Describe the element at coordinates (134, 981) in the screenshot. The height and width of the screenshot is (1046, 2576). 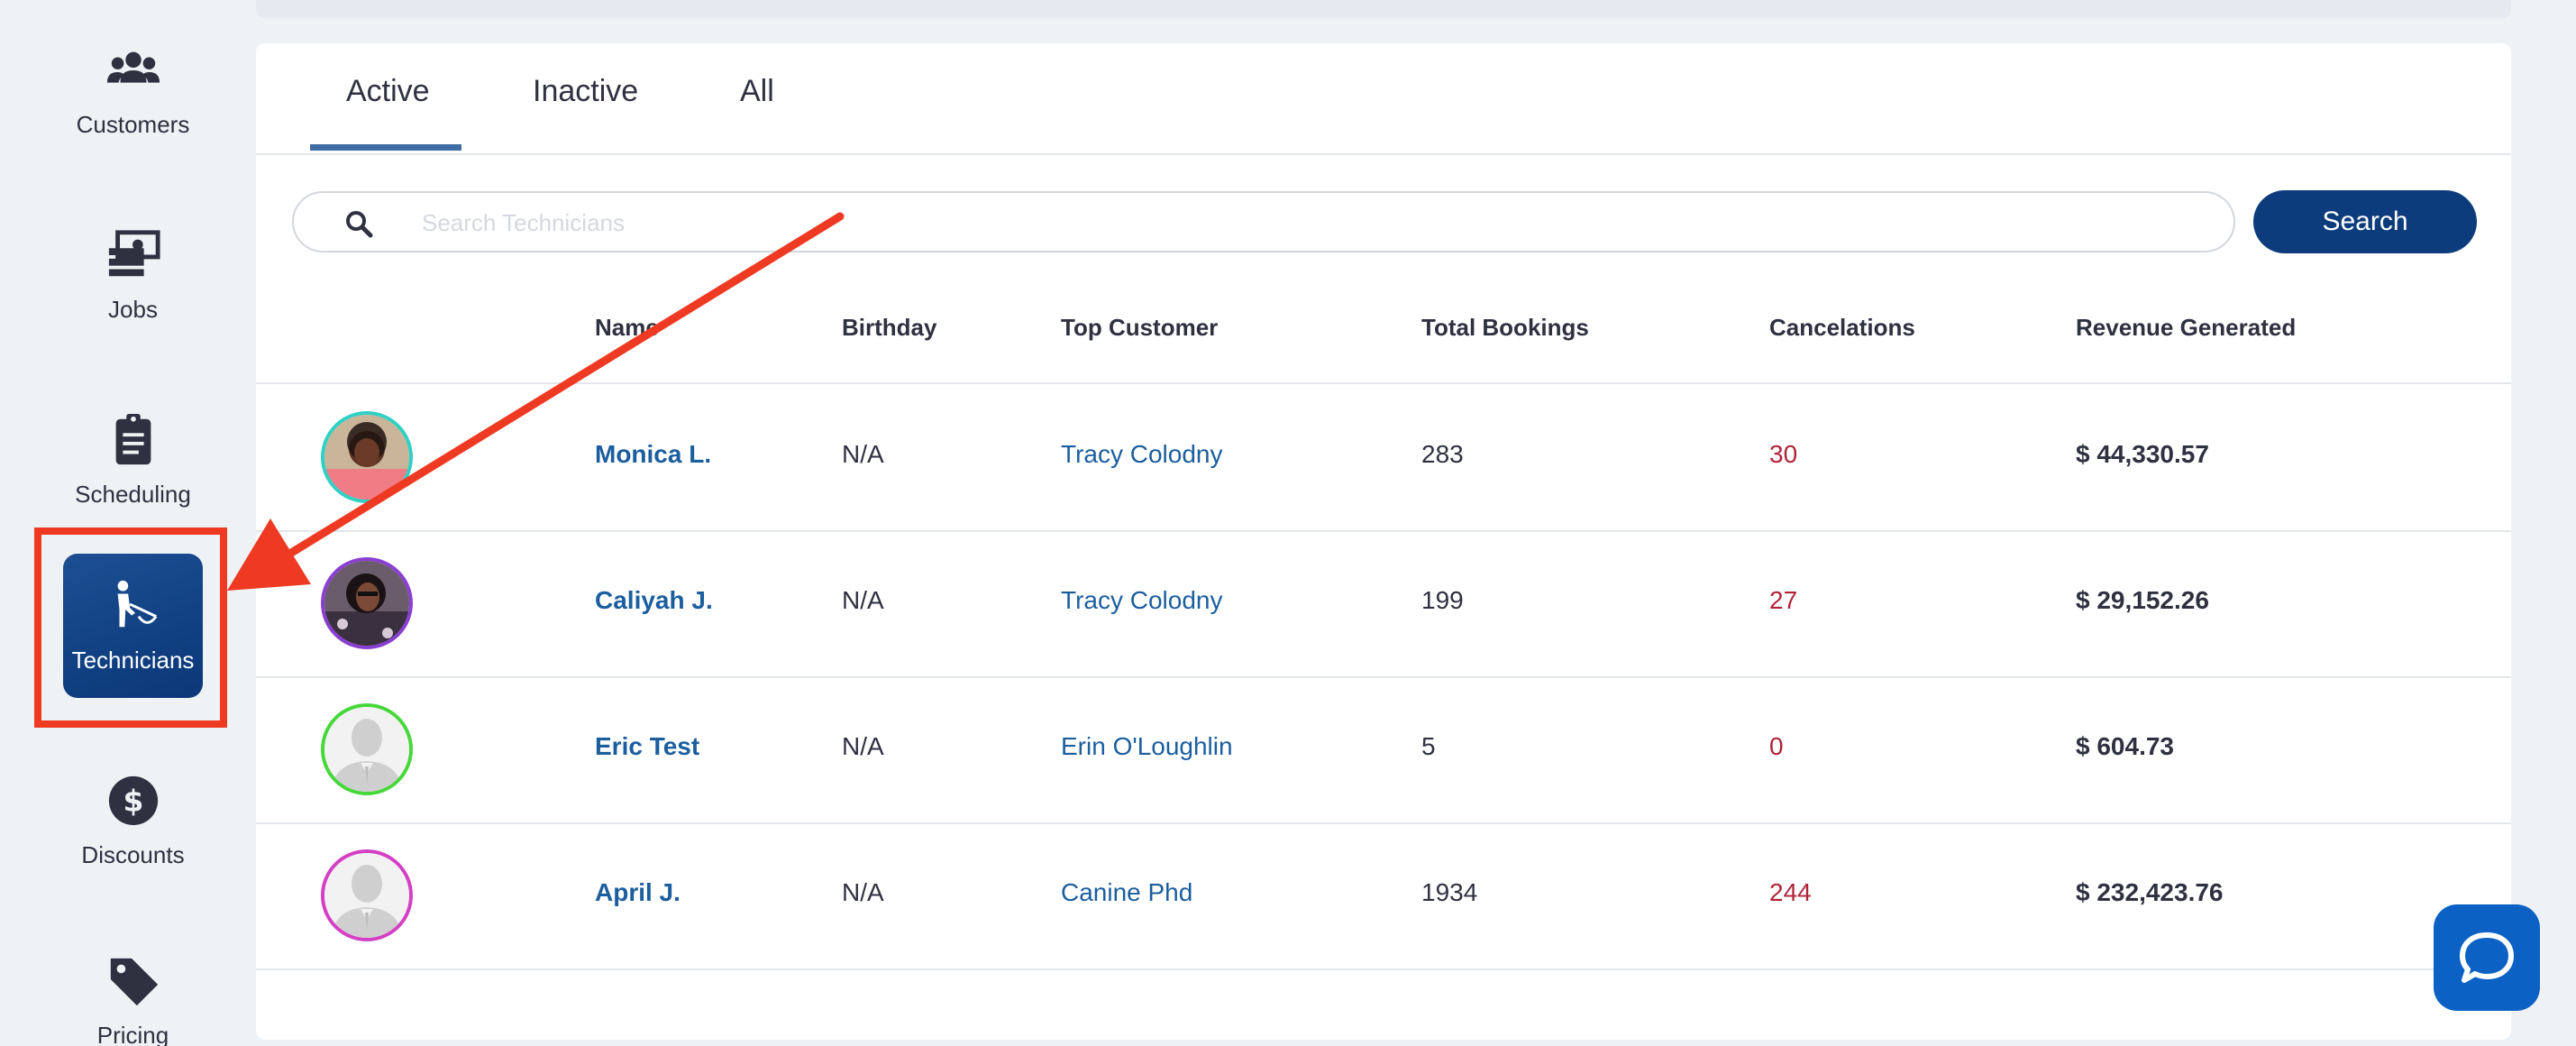
I see `price-tag-icon` at that location.